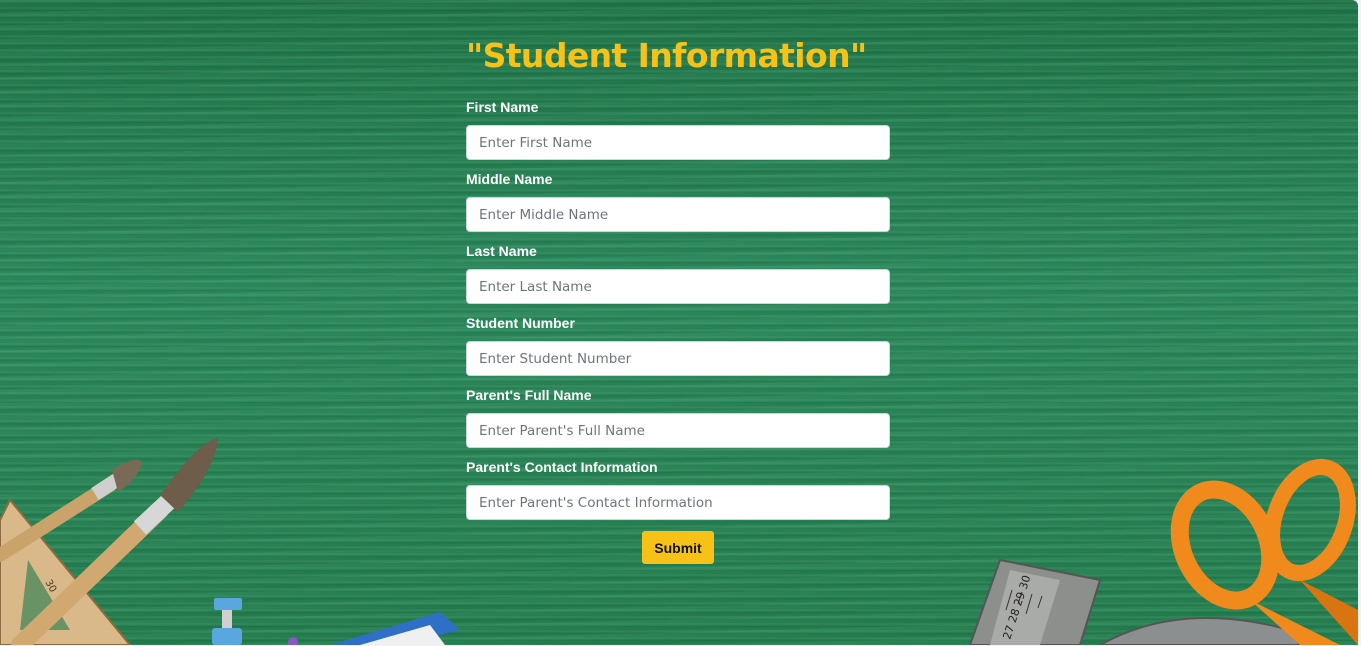  What do you see at coordinates (678, 286) in the screenshot?
I see `last-name-input` at bounding box center [678, 286].